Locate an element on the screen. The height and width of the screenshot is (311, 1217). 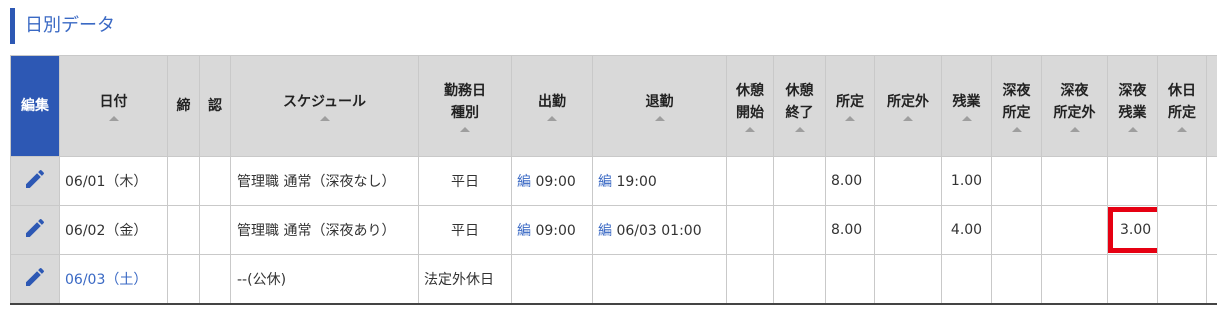
overtime-cell is located at coordinates (966, 279).